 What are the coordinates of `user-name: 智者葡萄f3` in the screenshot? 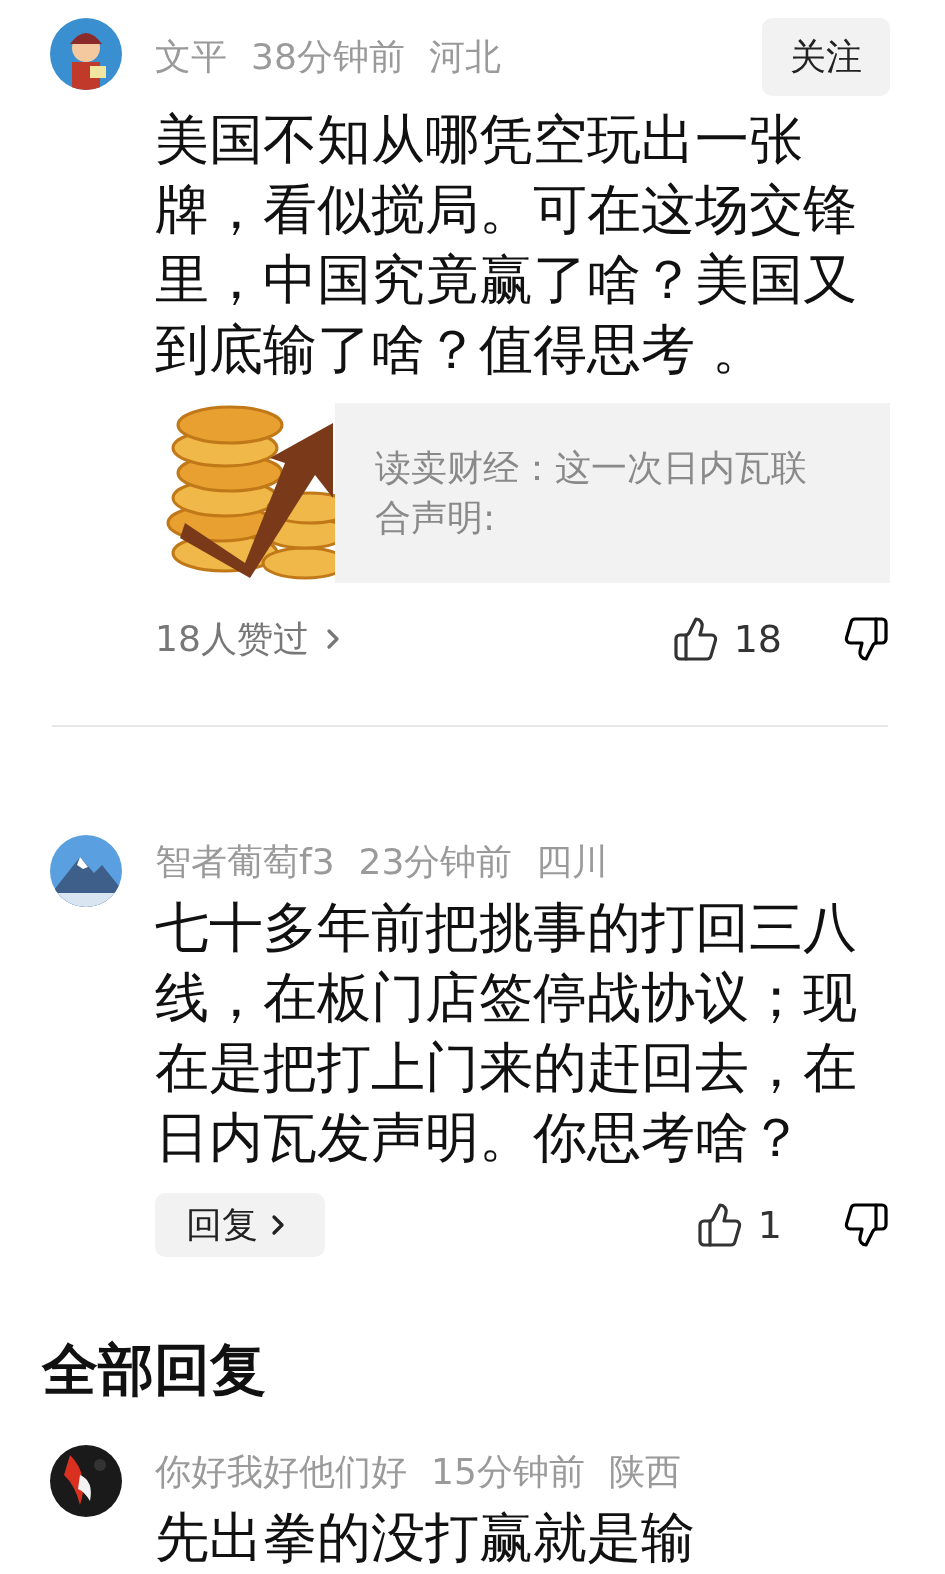 It's located at (245, 862).